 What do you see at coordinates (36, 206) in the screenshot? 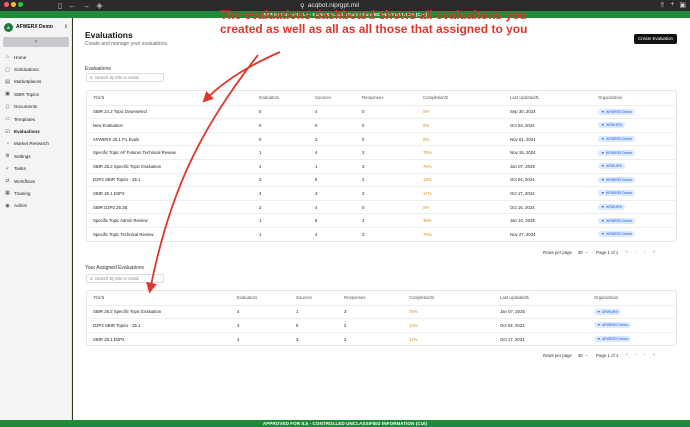
I see `sidebar-item-admin: ◉ Admin` at bounding box center [36, 206].